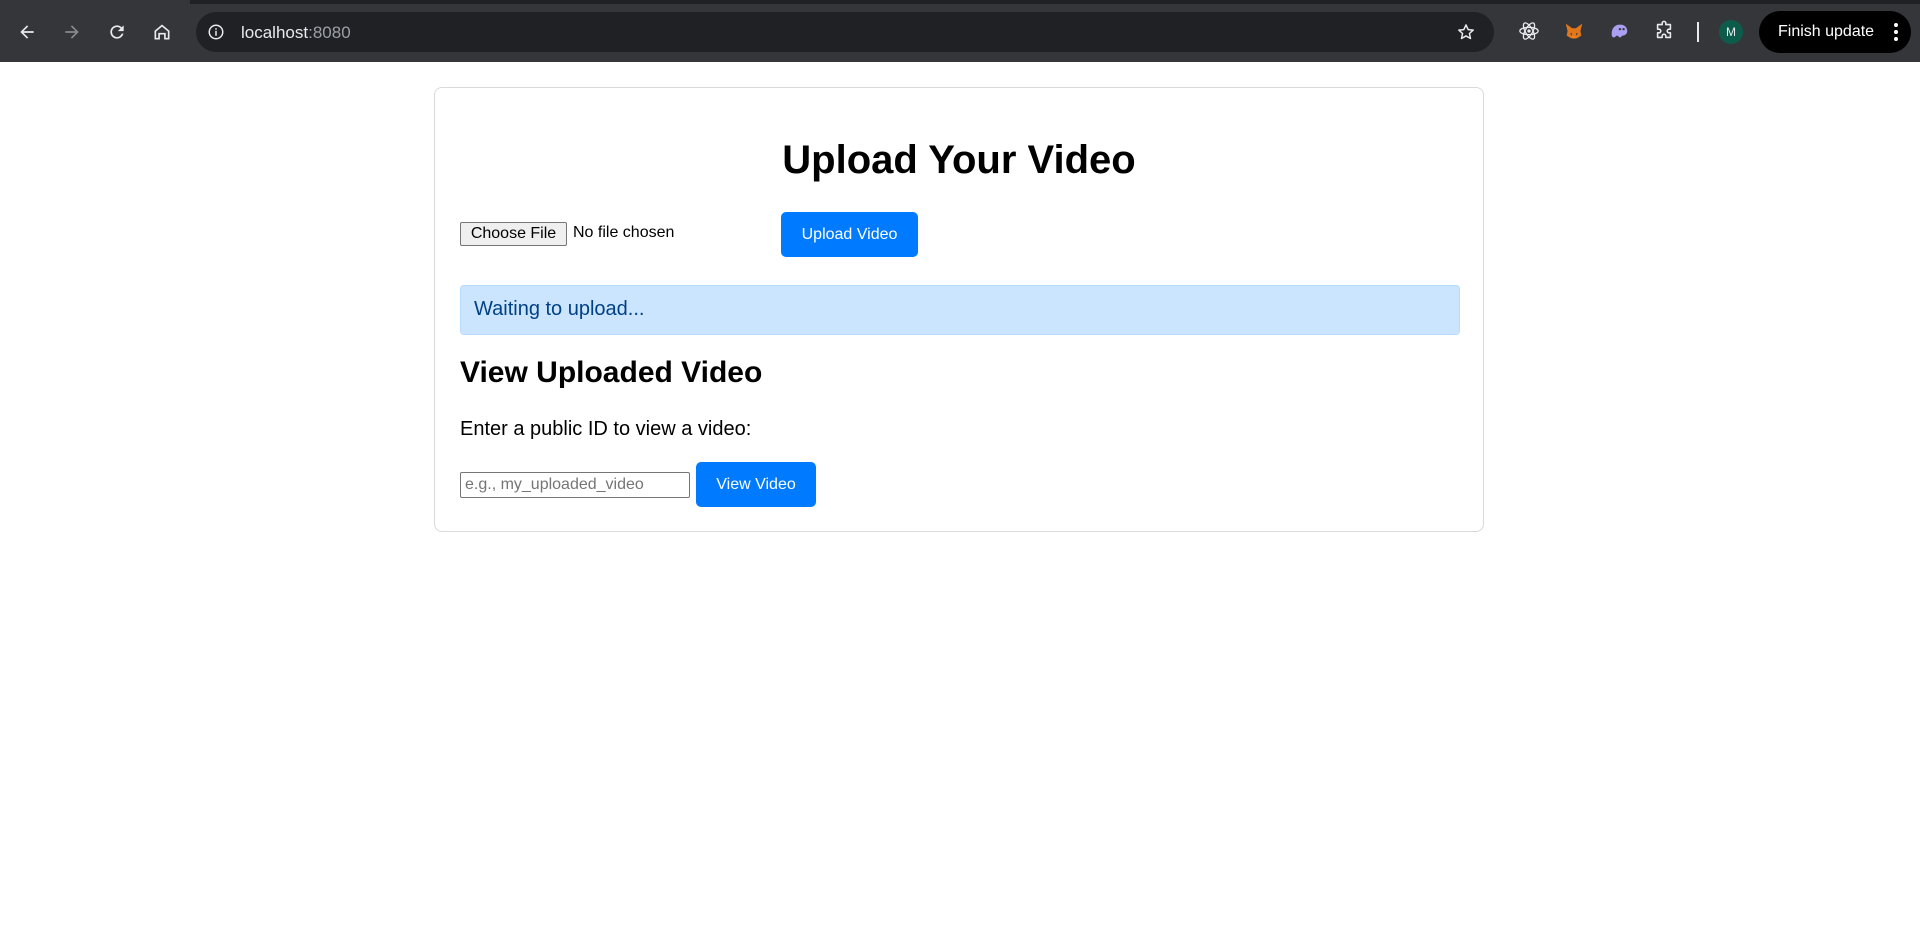 The image size is (1920, 926). I want to click on public-id-input, so click(575, 485).